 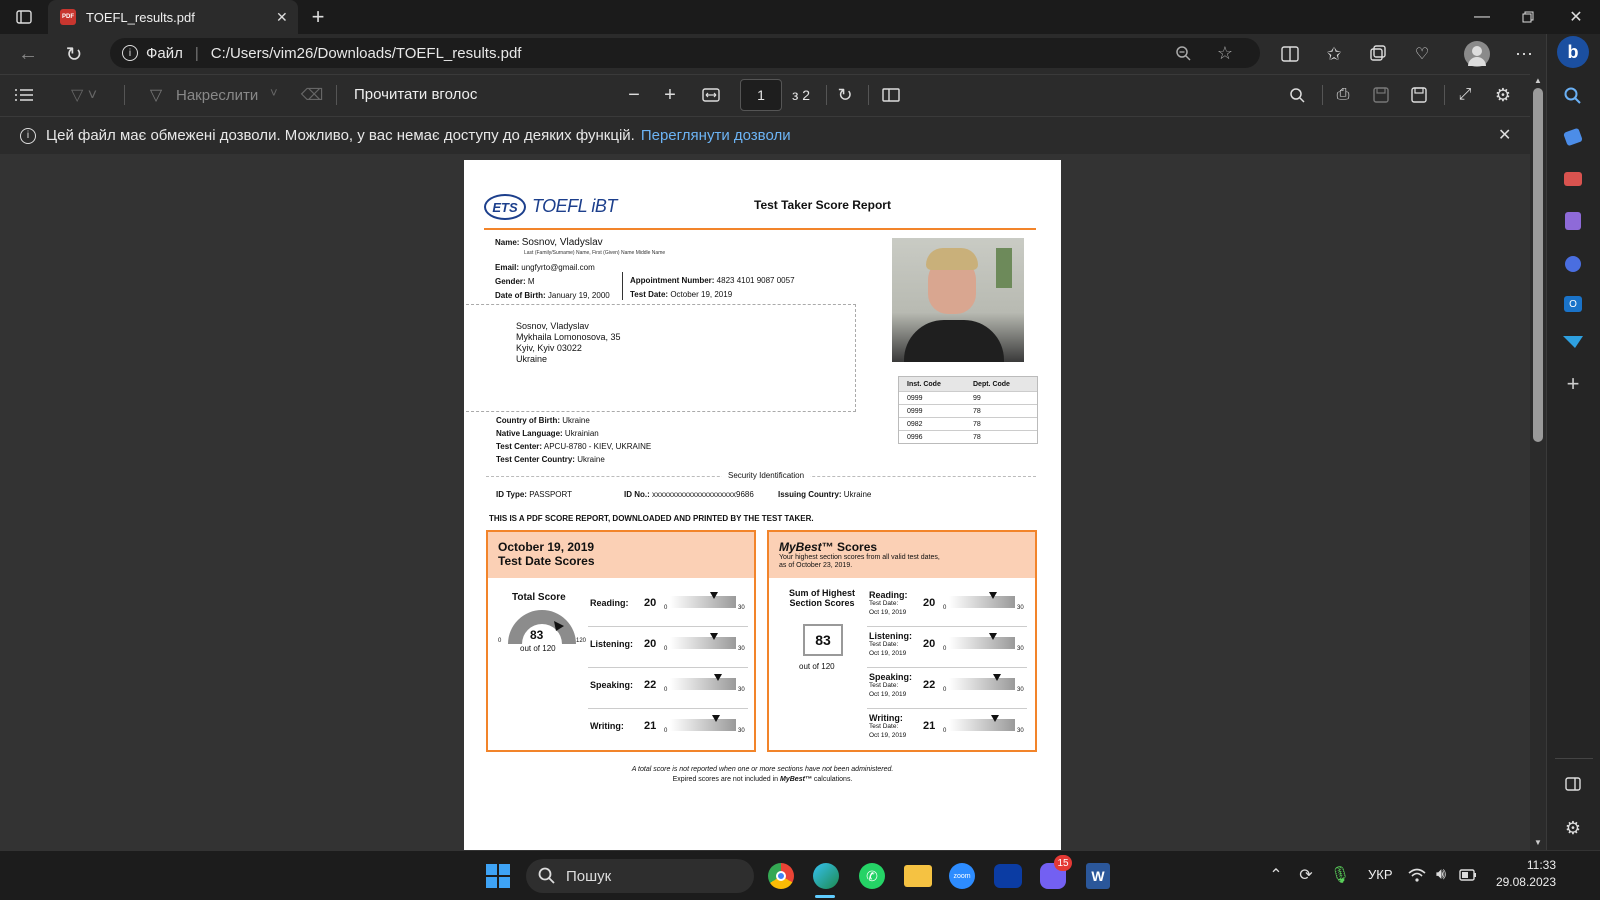 What do you see at coordinates (649, 294) in the screenshot?
I see `test-date-label: Test Date:` at bounding box center [649, 294].